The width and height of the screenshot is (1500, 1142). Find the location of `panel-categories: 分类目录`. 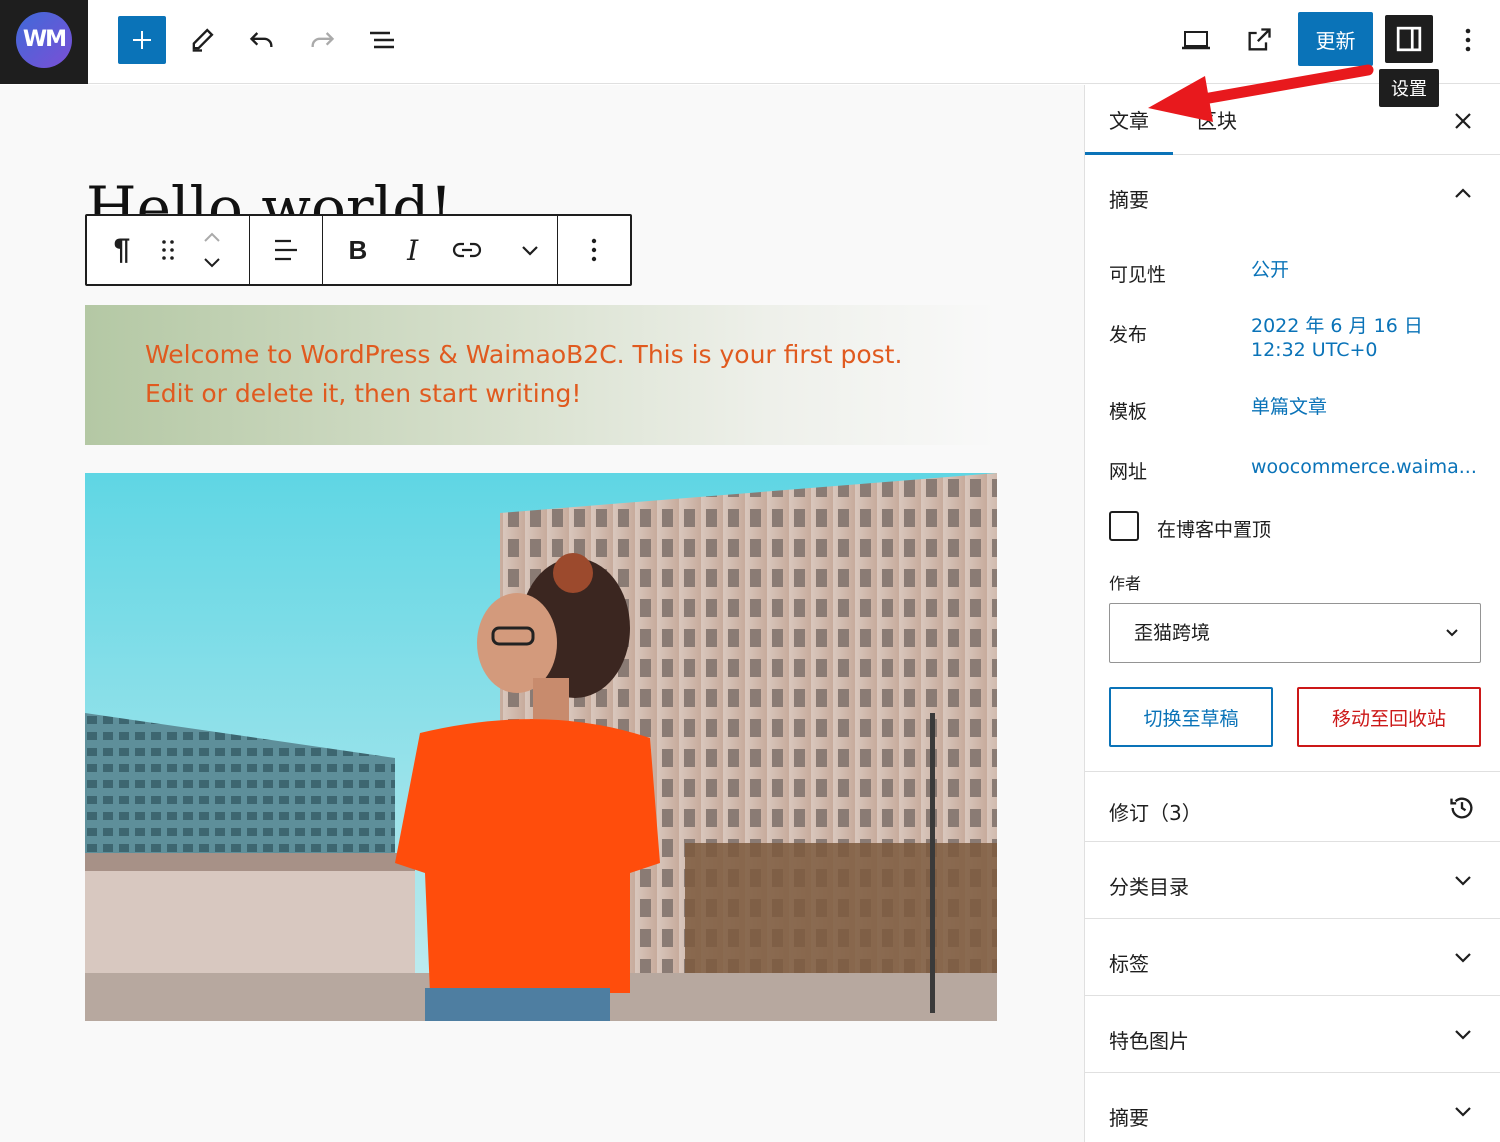

panel-categories: 分类目录 is located at coordinates (1149, 885).